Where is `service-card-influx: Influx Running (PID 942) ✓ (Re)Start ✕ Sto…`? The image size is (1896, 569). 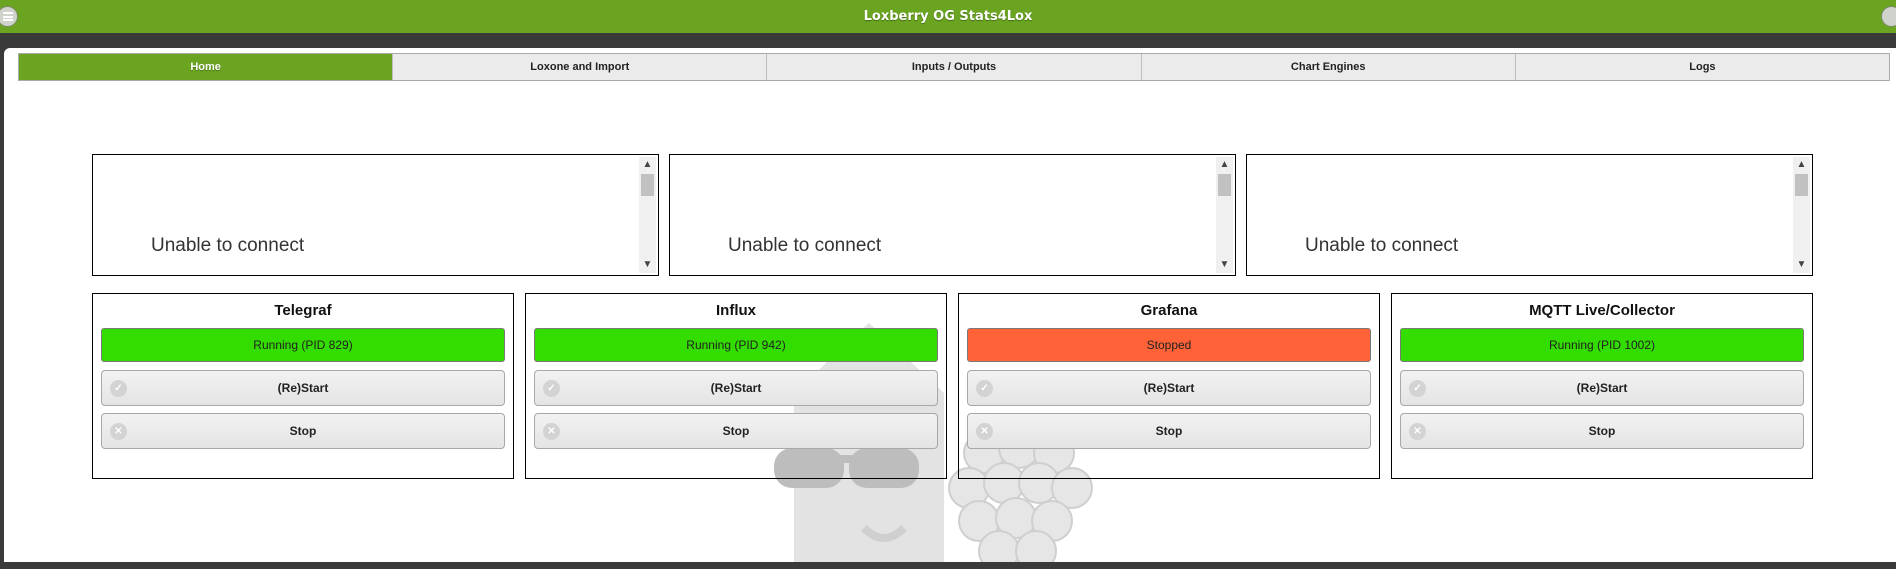 service-card-influx: Influx Running (PID 942) ✓ (Re)Start ✕ Sto… is located at coordinates (736, 386).